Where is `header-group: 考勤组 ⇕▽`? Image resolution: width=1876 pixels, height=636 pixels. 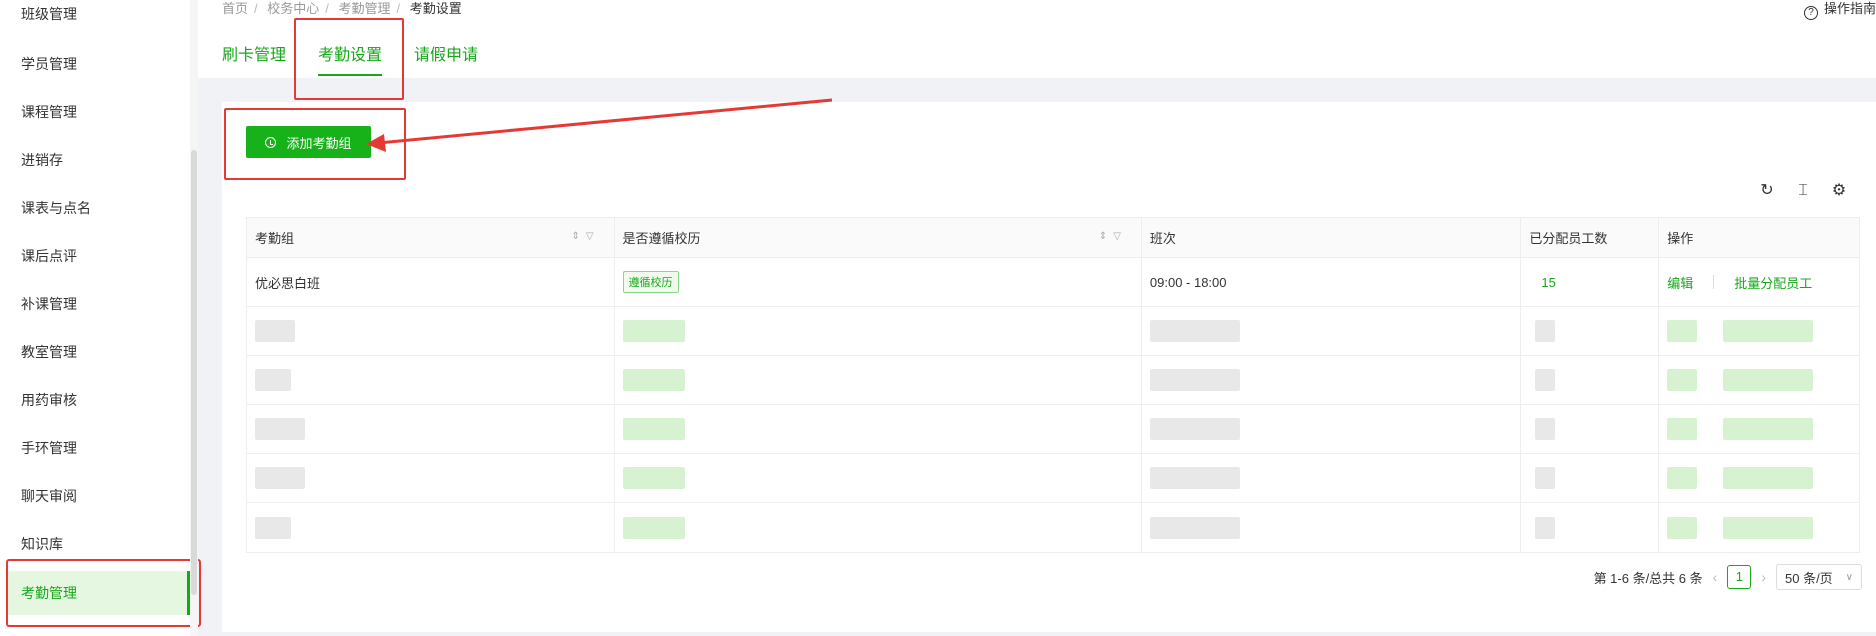 header-group: 考勤组 ⇕▽ is located at coordinates (431, 237).